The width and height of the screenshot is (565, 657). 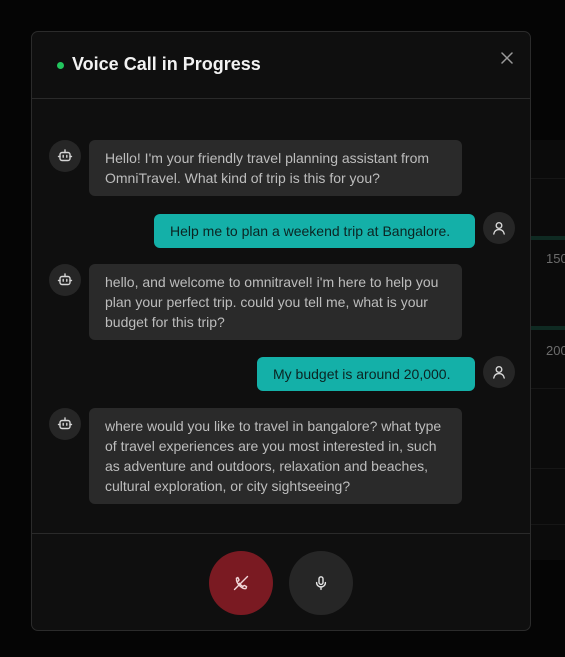 I want to click on call-controls, so click(x=281, y=581).